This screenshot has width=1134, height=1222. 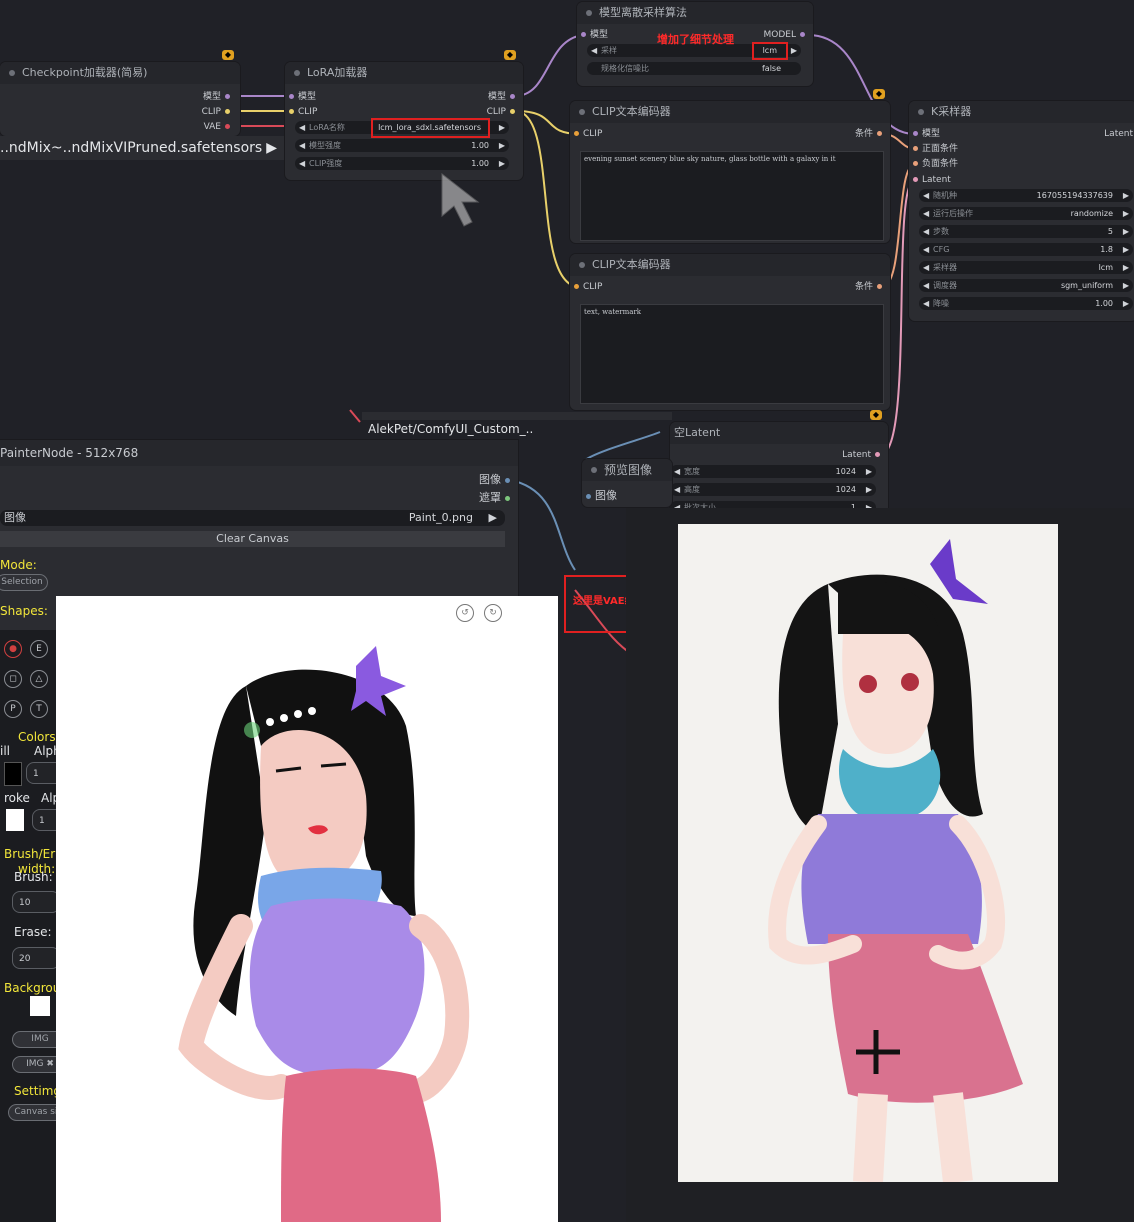 I want to click on brush-label: Brush:, so click(x=33, y=877).